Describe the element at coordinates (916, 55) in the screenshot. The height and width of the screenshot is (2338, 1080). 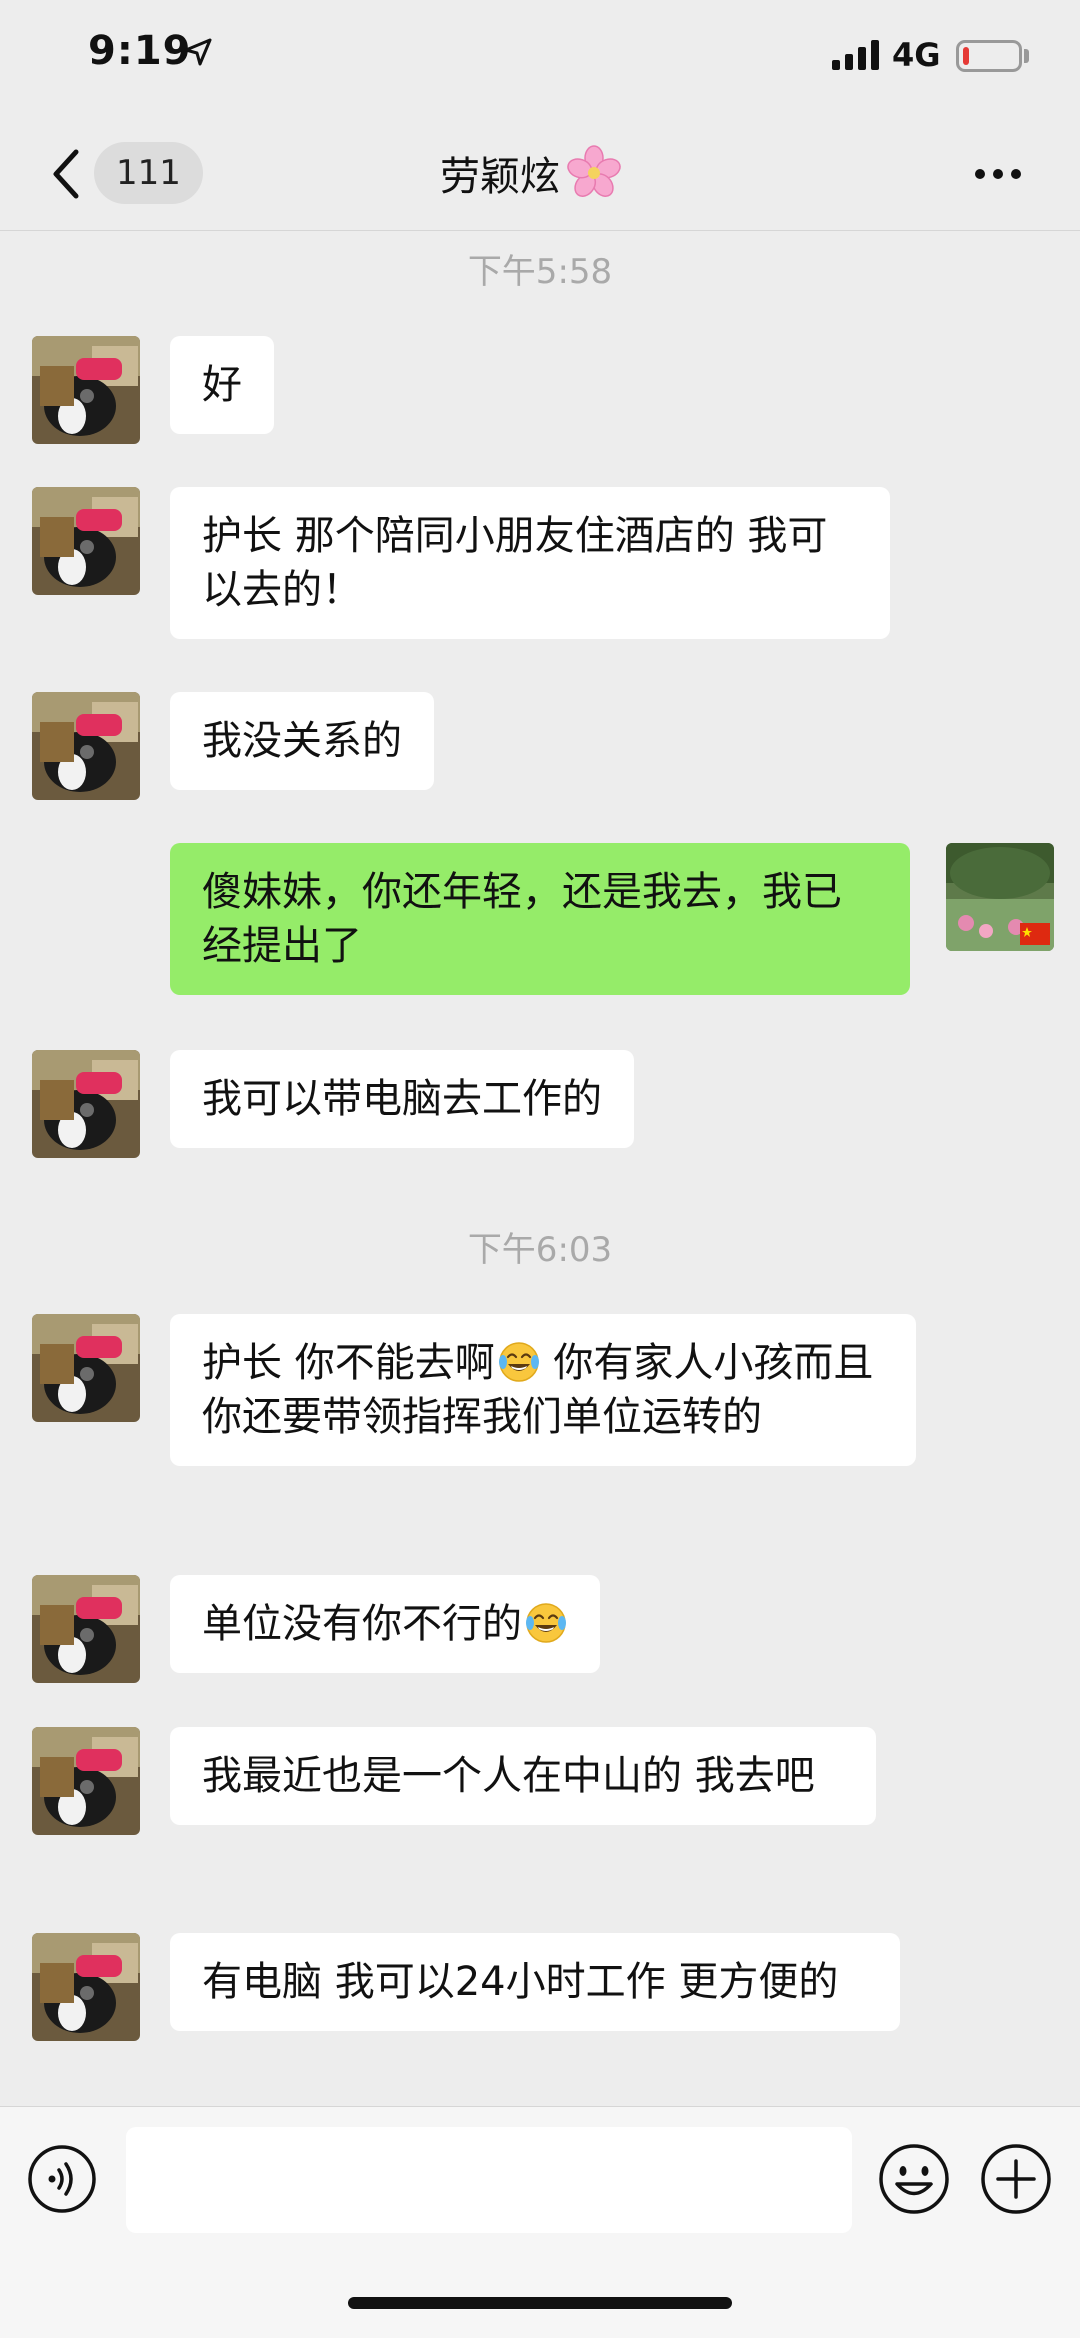
I see `network-label: 4G` at that location.